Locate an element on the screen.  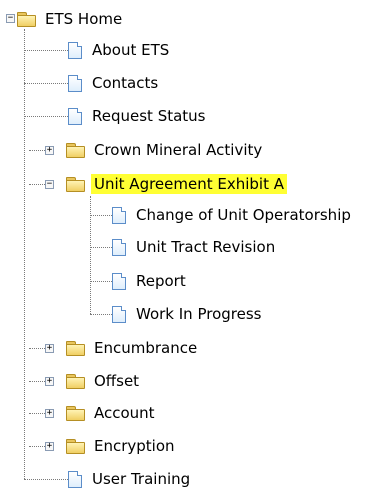
tree-node-label: Crown Mineral Activity is located at coordinates (178, 150).